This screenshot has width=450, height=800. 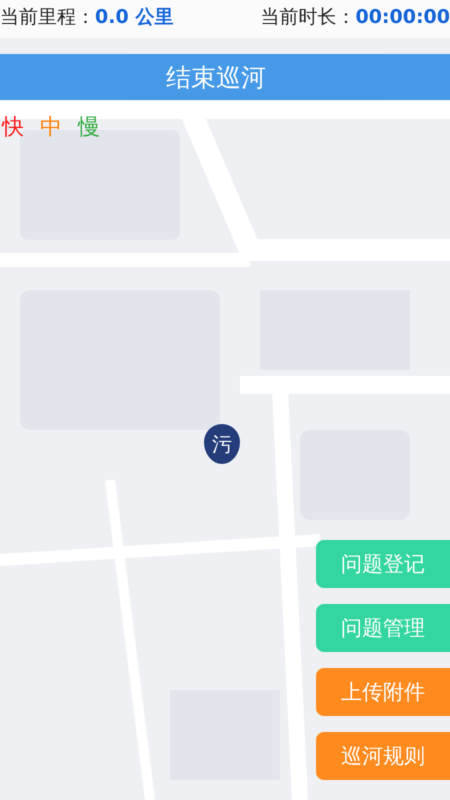 I want to click on end-patrol-button: 结束巡河, so click(x=225, y=77).